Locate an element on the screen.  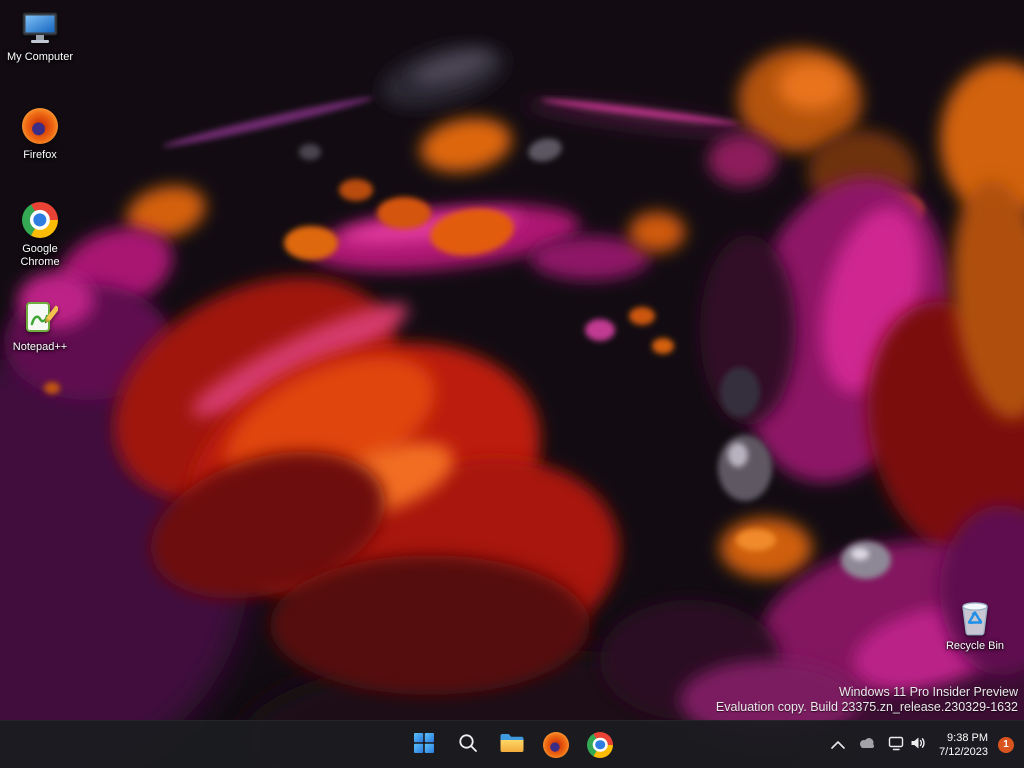
clock-button: 9:38 PM 7/12/2023 is located at coordinates (963, 745).